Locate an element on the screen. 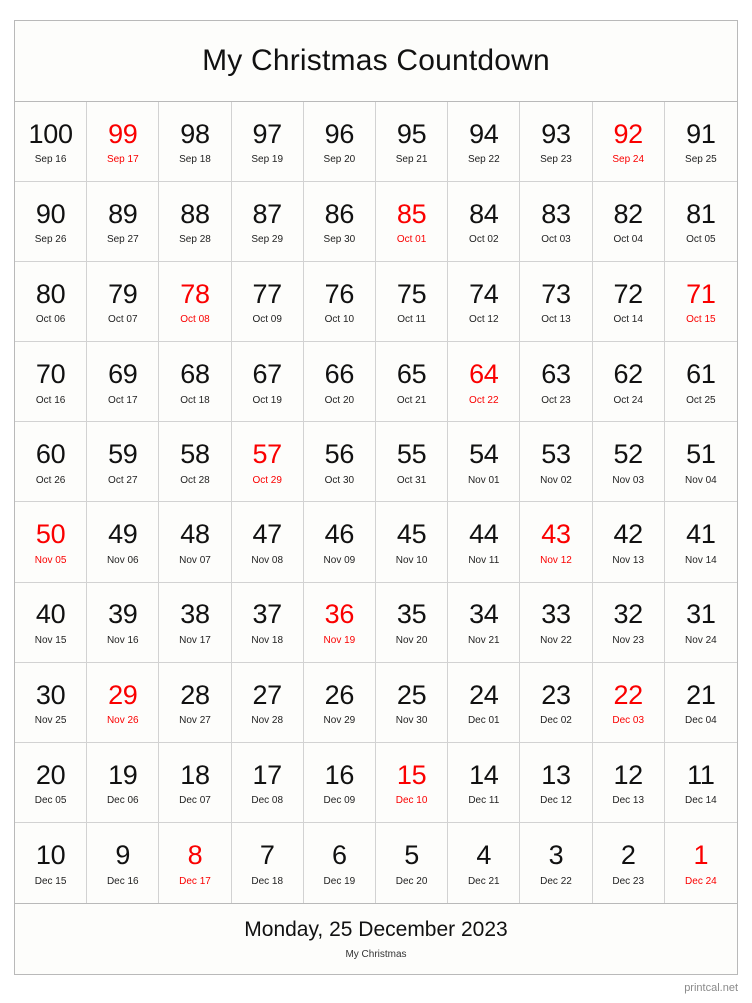 The width and height of the screenshot is (752, 1003). day-count: 73 is located at coordinates (556, 294).